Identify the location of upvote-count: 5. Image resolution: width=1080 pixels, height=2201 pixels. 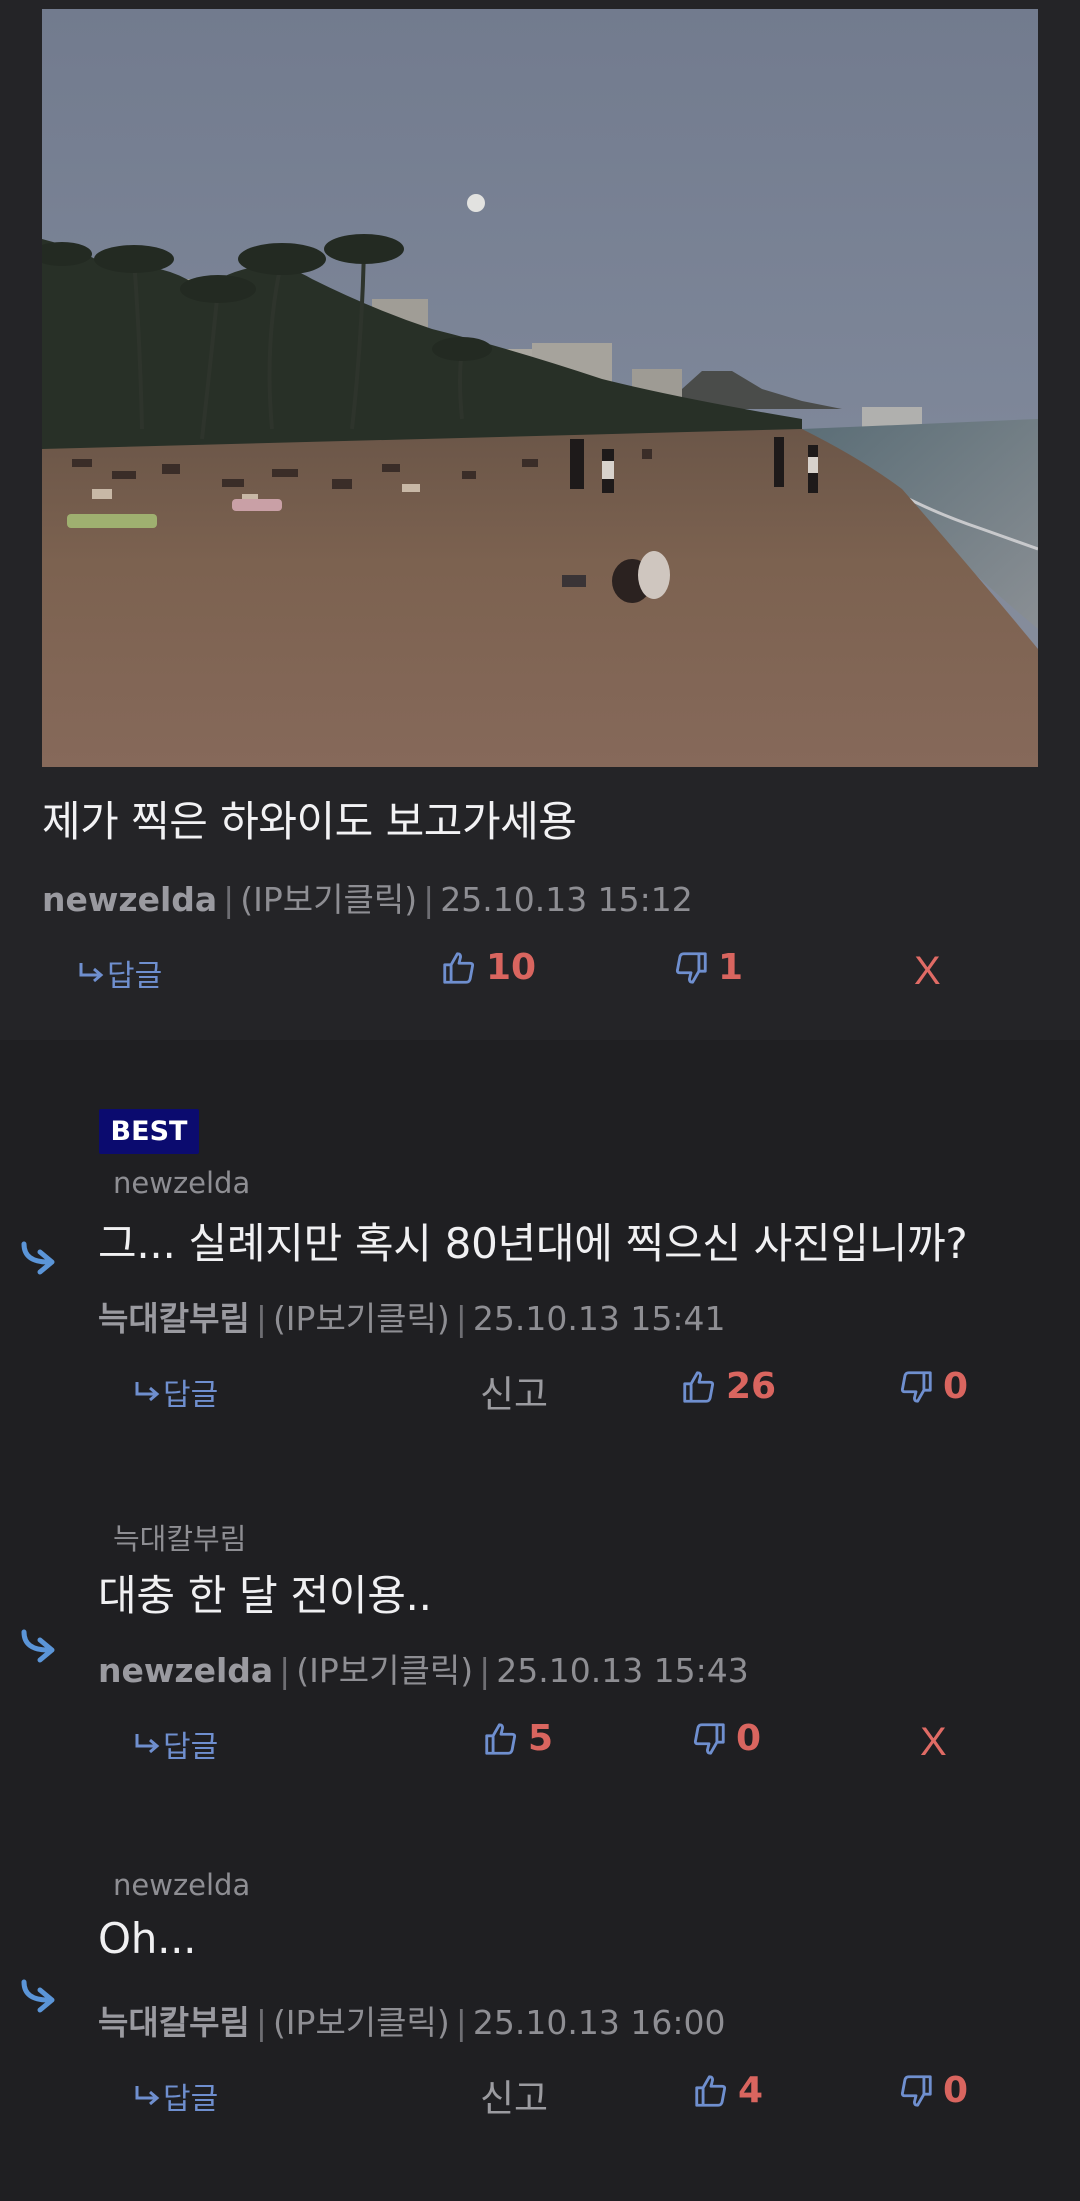
(541, 1738).